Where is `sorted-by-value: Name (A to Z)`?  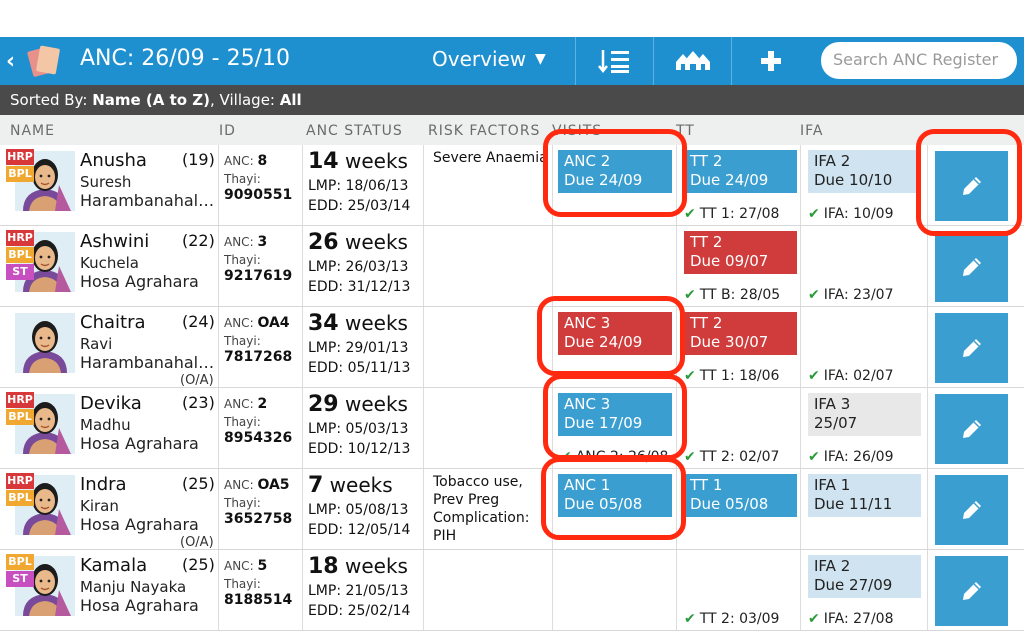
sorted-by-value: Name (A to Z) is located at coordinates (151, 100).